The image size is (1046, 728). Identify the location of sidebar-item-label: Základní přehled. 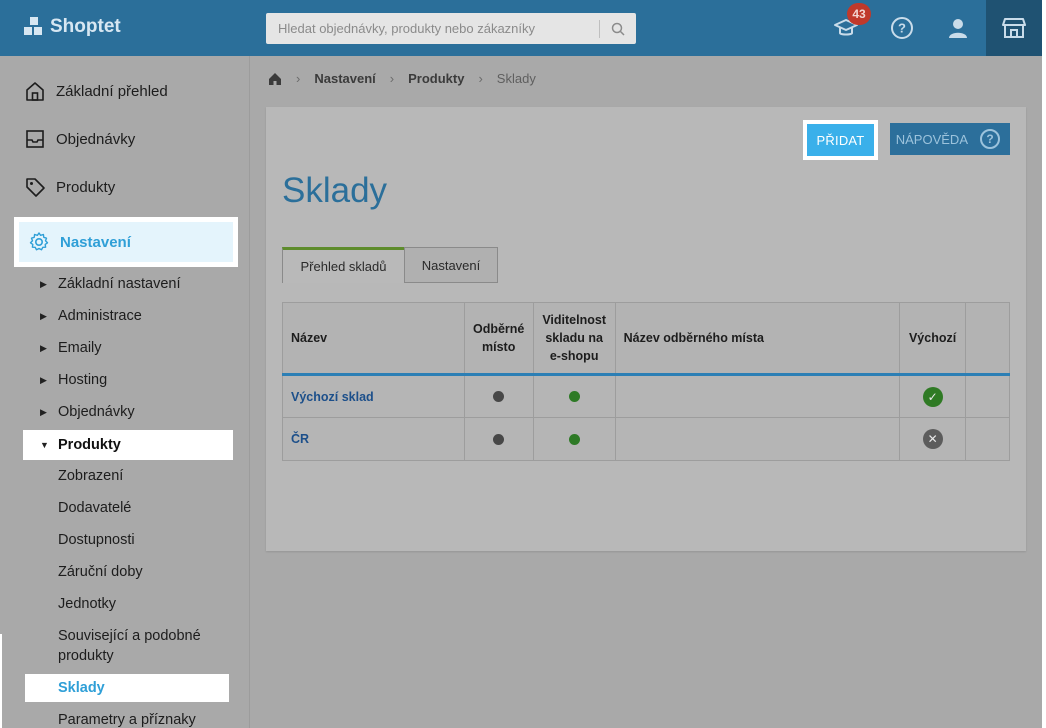
(112, 91).